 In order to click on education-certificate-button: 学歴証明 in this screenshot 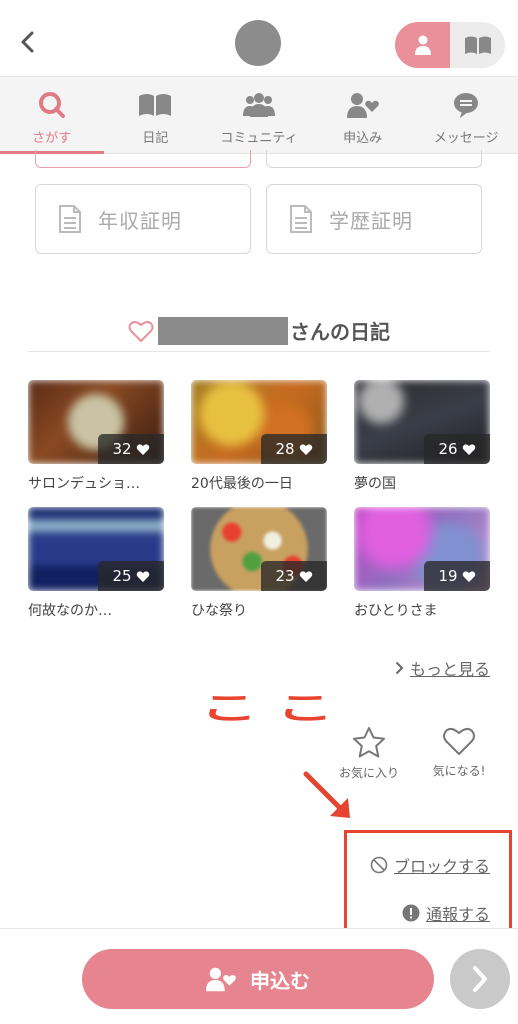, I will do `click(374, 219)`.